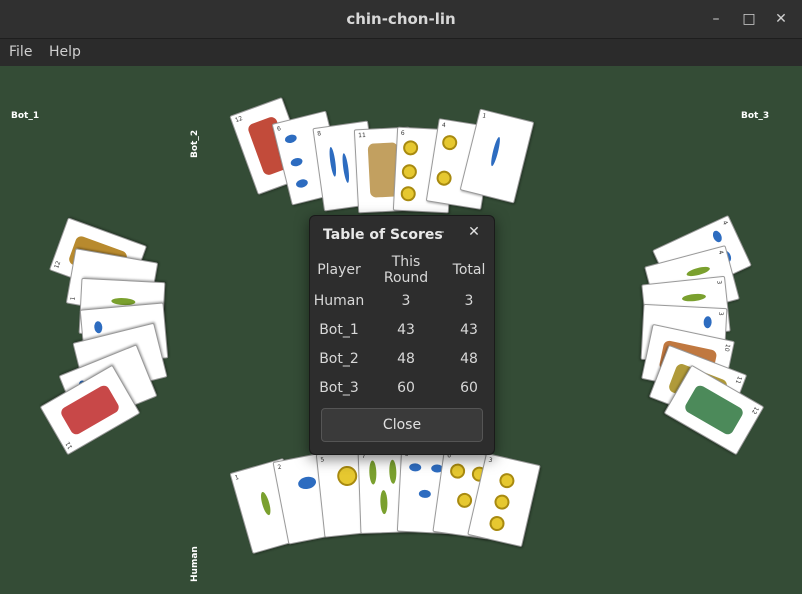 The width and height of the screenshot is (802, 594). Describe the element at coordinates (401, 52) in the screenshot. I see `menu-bar: File Help` at that location.